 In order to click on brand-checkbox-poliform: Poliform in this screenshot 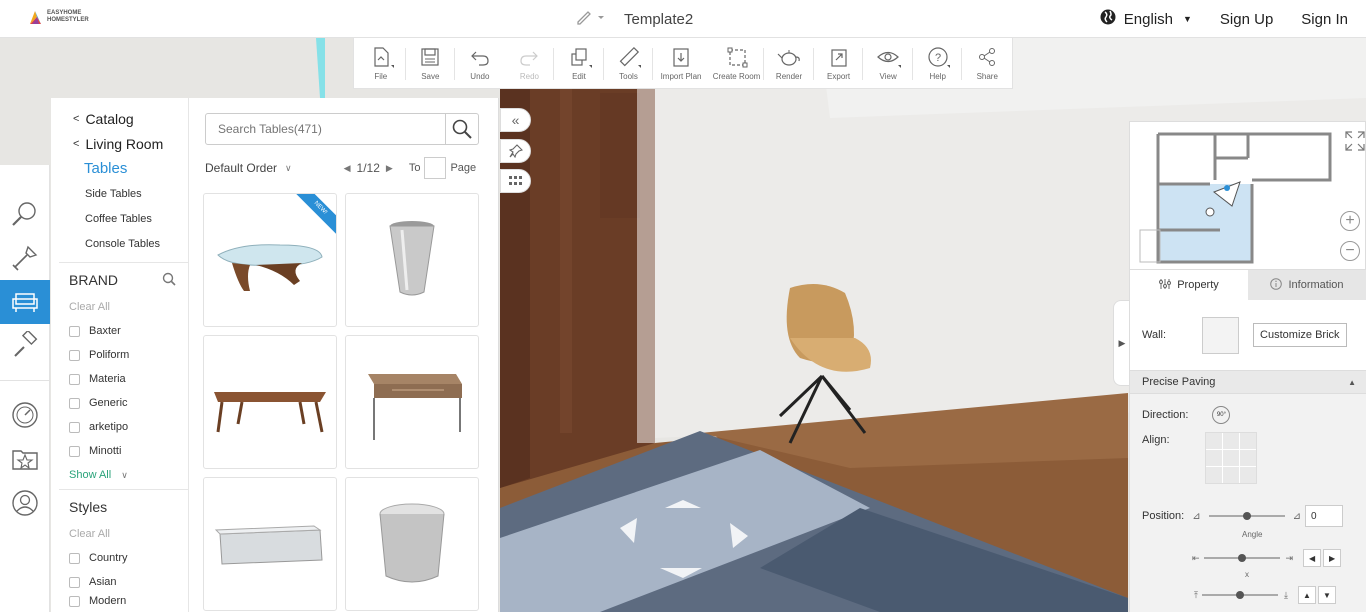, I will do `click(119, 355)`.